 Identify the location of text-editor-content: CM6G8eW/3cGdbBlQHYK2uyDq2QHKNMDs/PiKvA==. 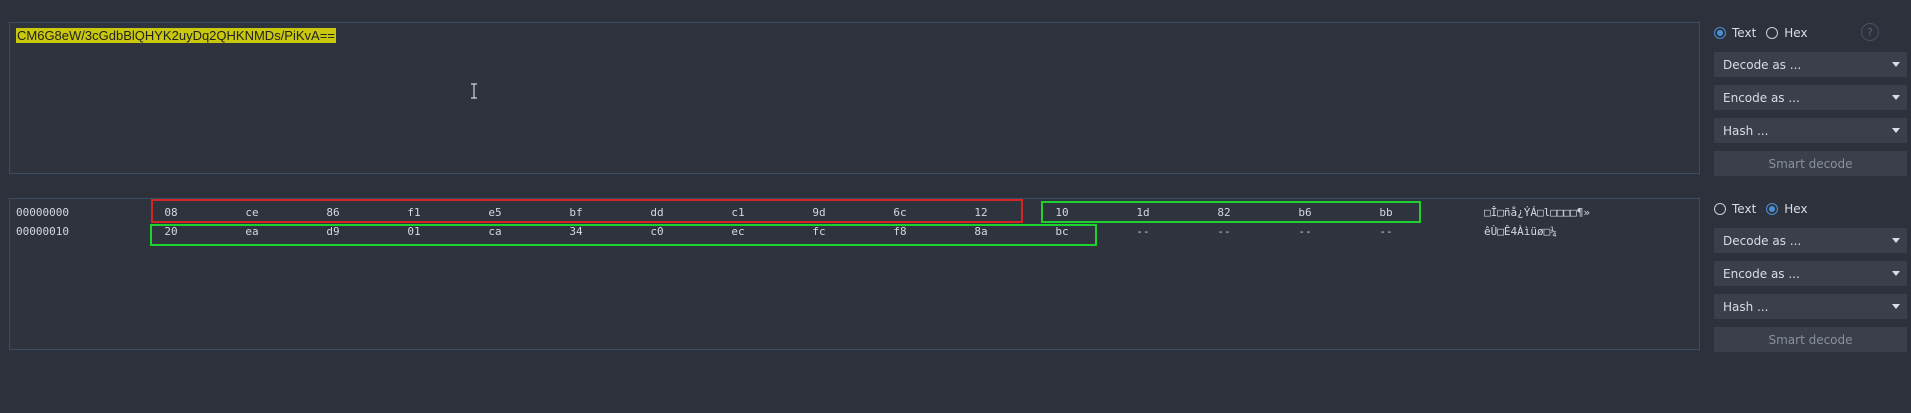
(176, 35).